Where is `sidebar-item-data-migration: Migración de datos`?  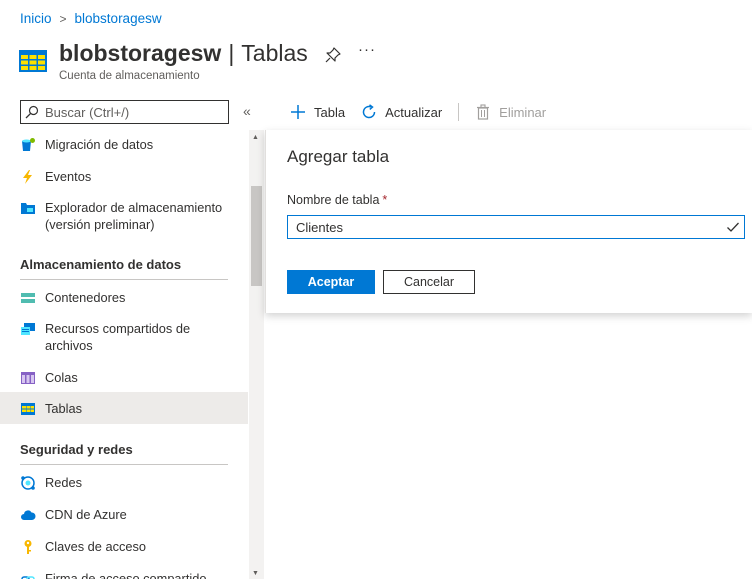 sidebar-item-data-migration: Migración de datos is located at coordinates (124, 144).